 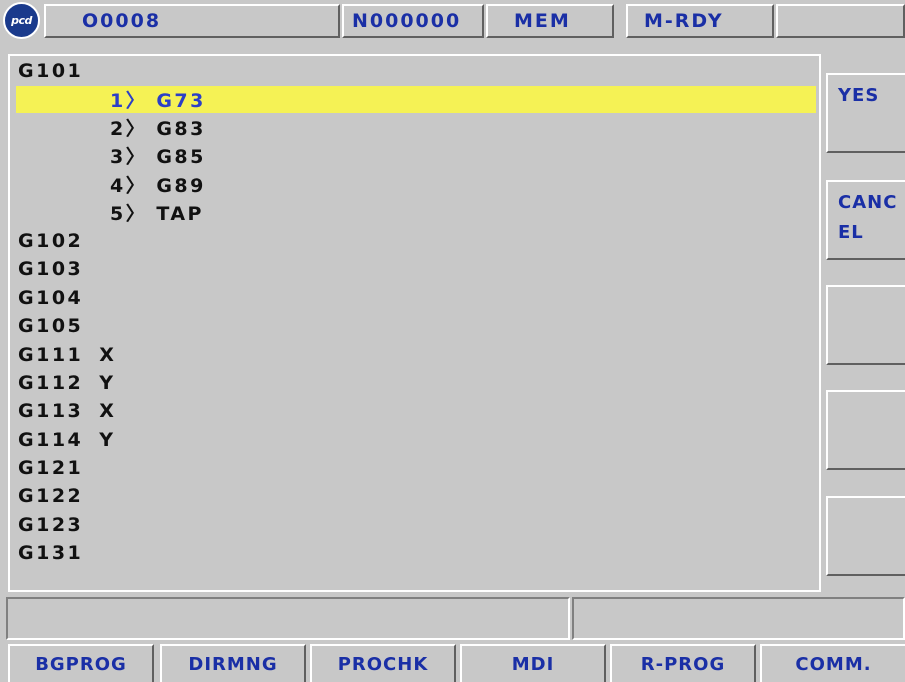 What do you see at coordinates (738, 618) in the screenshot?
I see `message-field-right` at bounding box center [738, 618].